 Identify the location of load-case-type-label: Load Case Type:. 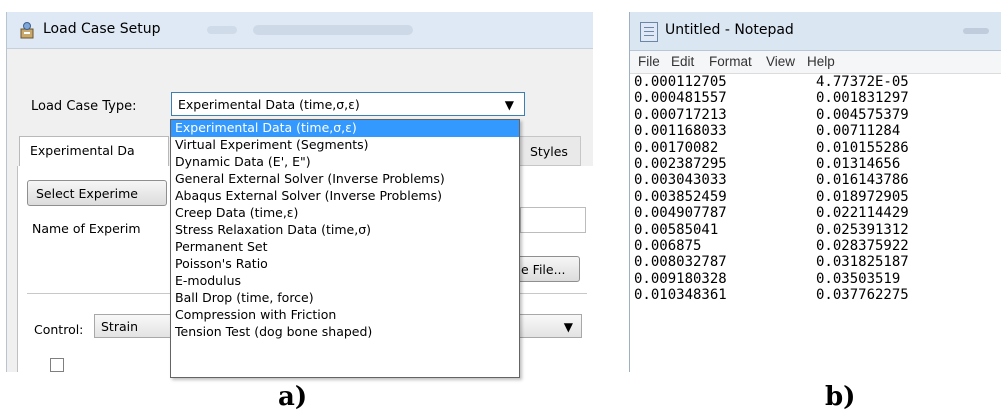
(84, 106).